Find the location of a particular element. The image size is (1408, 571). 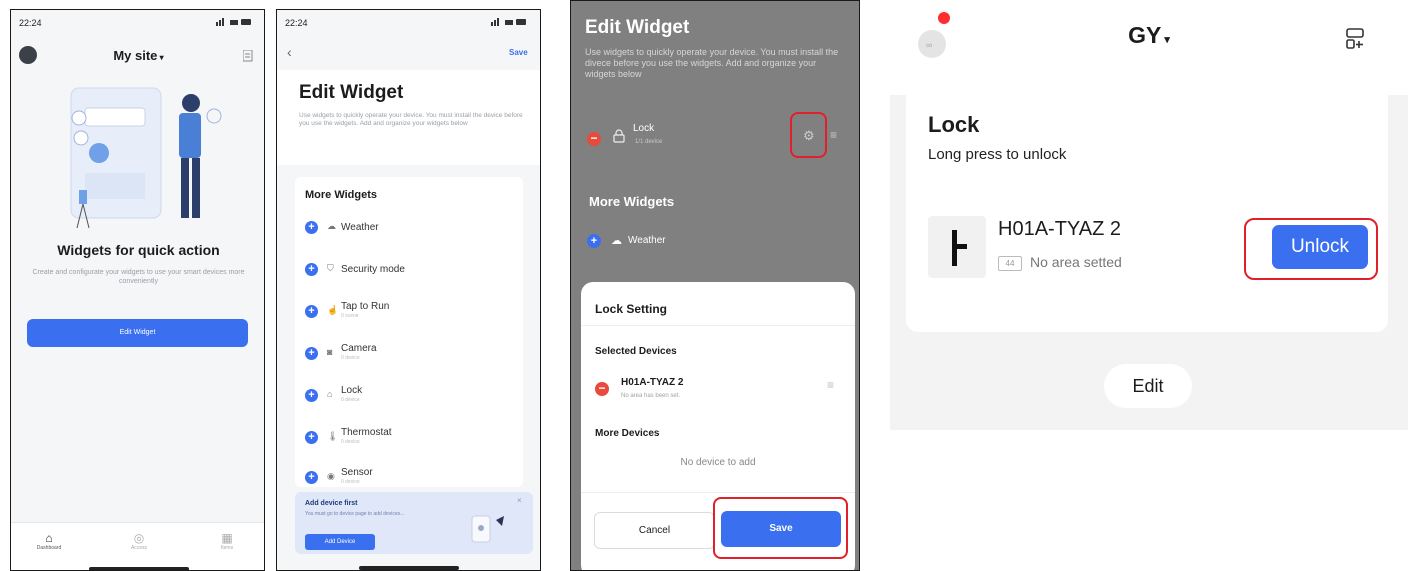

tab-label: Dashboard is located at coordinates (49, 548).